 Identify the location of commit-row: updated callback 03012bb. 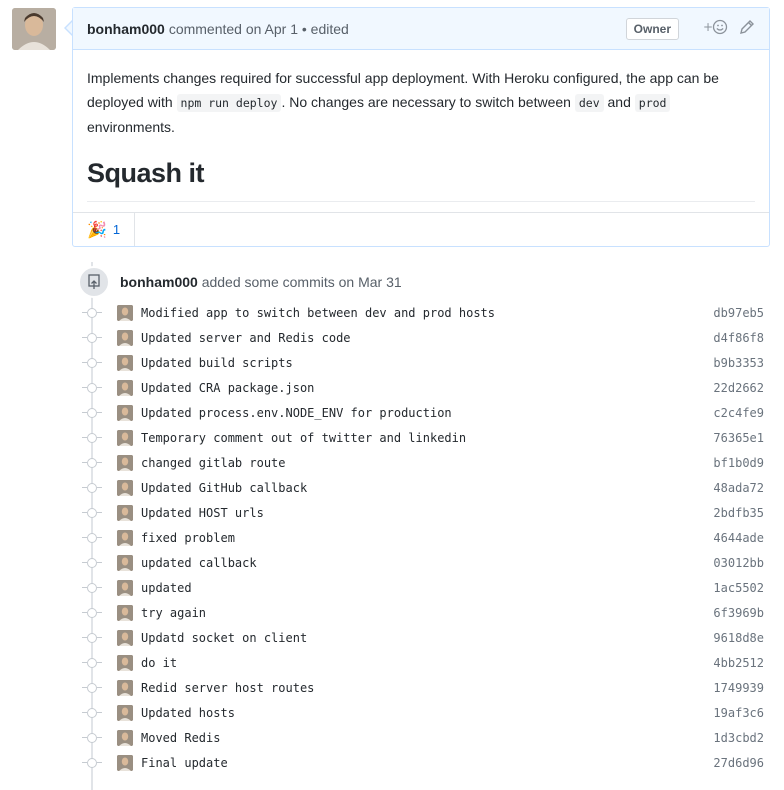
(427, 562).